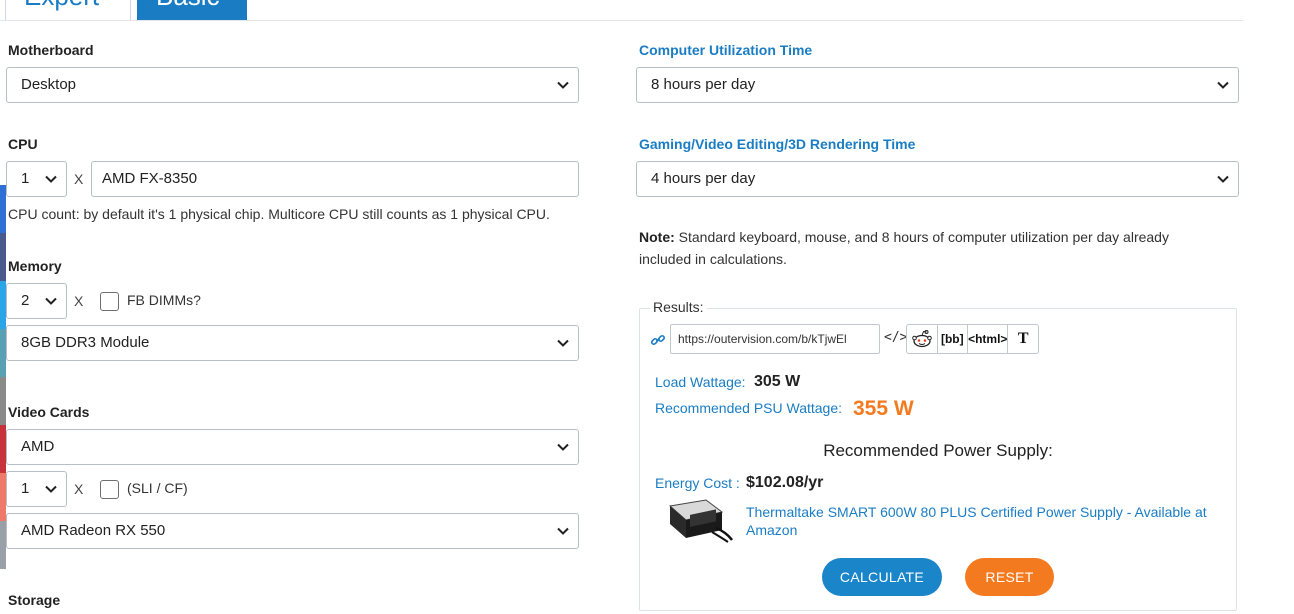 The width and height of the screenshot is (1294, 614). What do you see at coordinates (23, 144) in the screenshot?
I see `cpu-label: CPU` at bounding box center [23, 144].